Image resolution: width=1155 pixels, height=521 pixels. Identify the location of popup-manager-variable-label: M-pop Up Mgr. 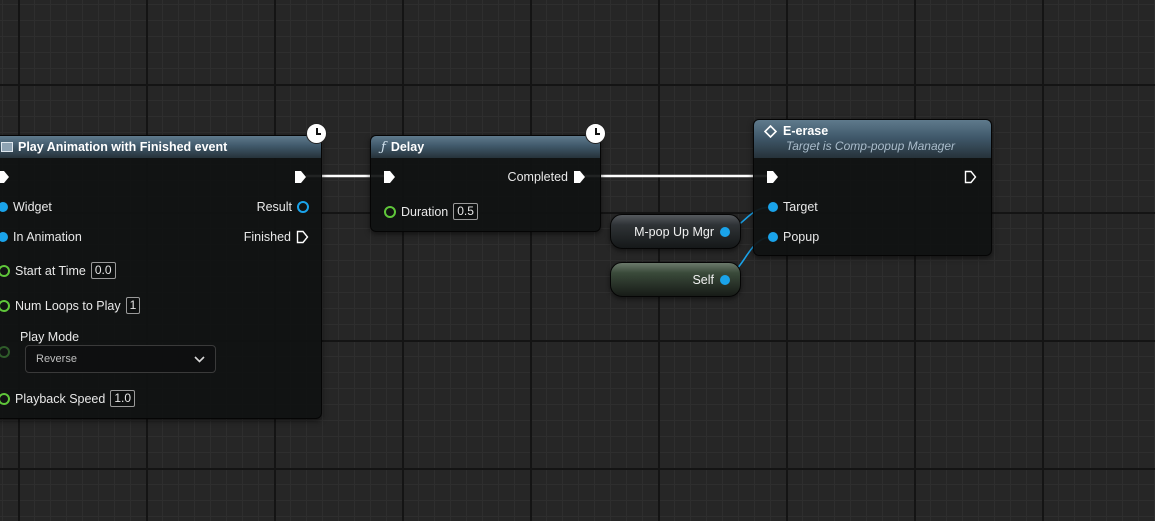
(674, 231).